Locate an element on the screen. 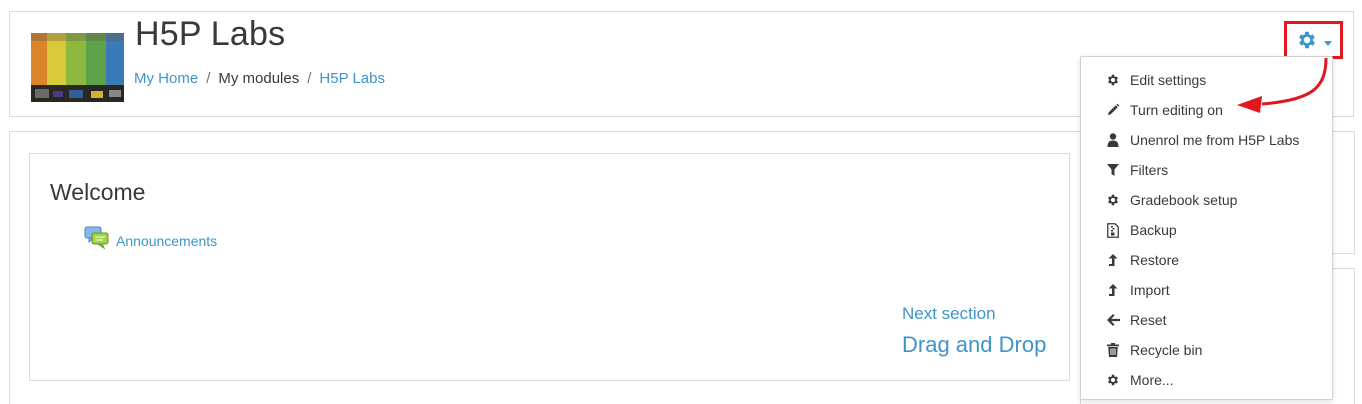 This screenshot has height=404, width=1362. activity-link: Announcements is located at coordinates (166, 241).